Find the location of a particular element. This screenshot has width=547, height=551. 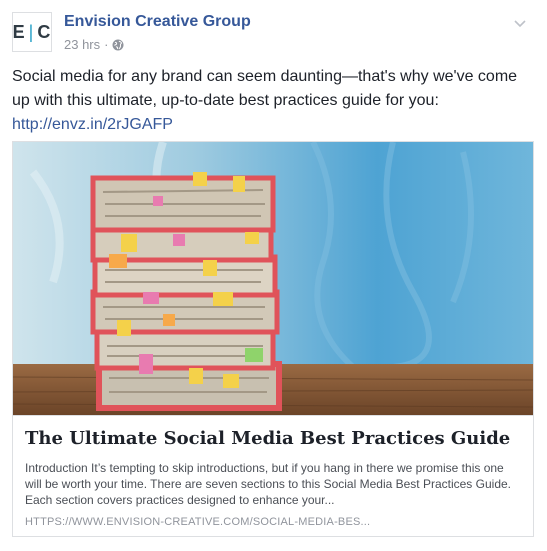

avatar-letter-e: E is located at coordinates (19, 31).